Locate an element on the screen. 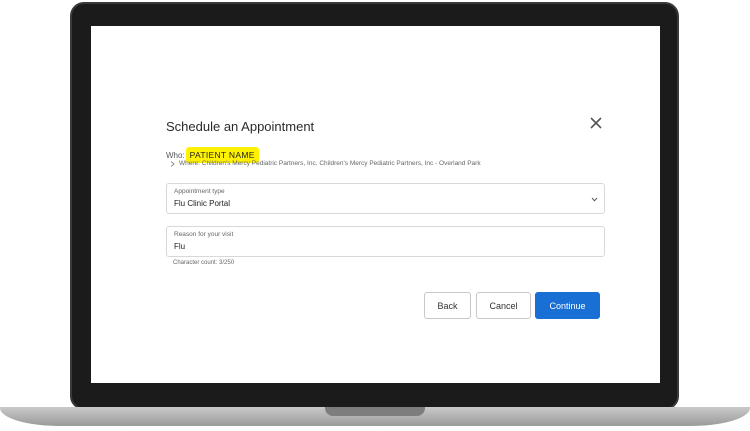 This screenshot has width=750, height=431. reason-label: Reason for your visit is located at coordinates (204, 234).